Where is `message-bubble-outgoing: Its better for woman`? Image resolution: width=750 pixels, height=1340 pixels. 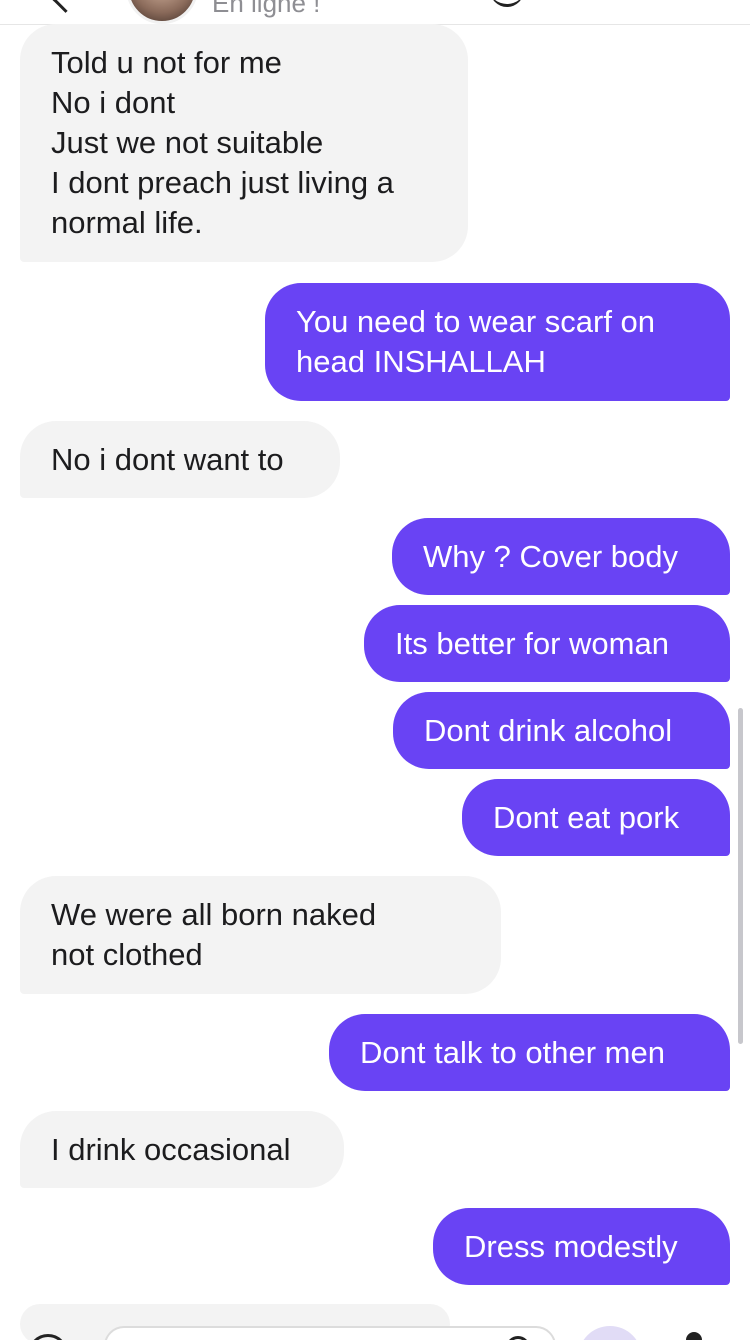 message-bubble-outgoing: Its better for woman is located at coordinates (547, 643).